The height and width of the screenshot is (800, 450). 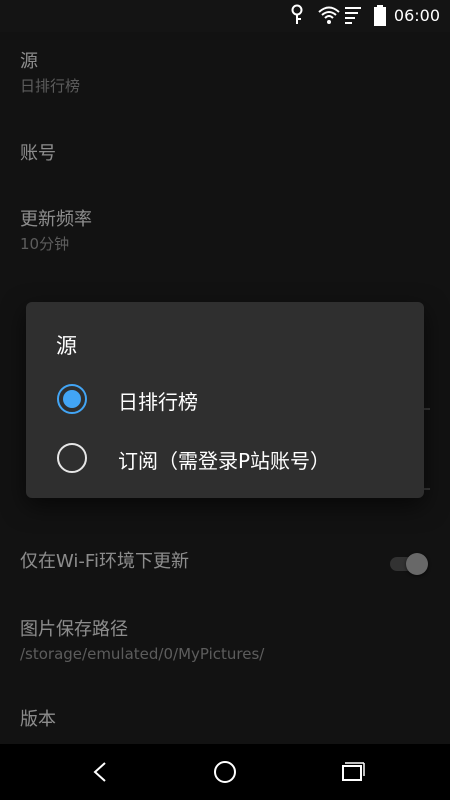 What do you see at coordinates (158, 402) in the screenshot?
I see `option-daily-ranking-label: 日排行榜` at bounding box center [158, 402].